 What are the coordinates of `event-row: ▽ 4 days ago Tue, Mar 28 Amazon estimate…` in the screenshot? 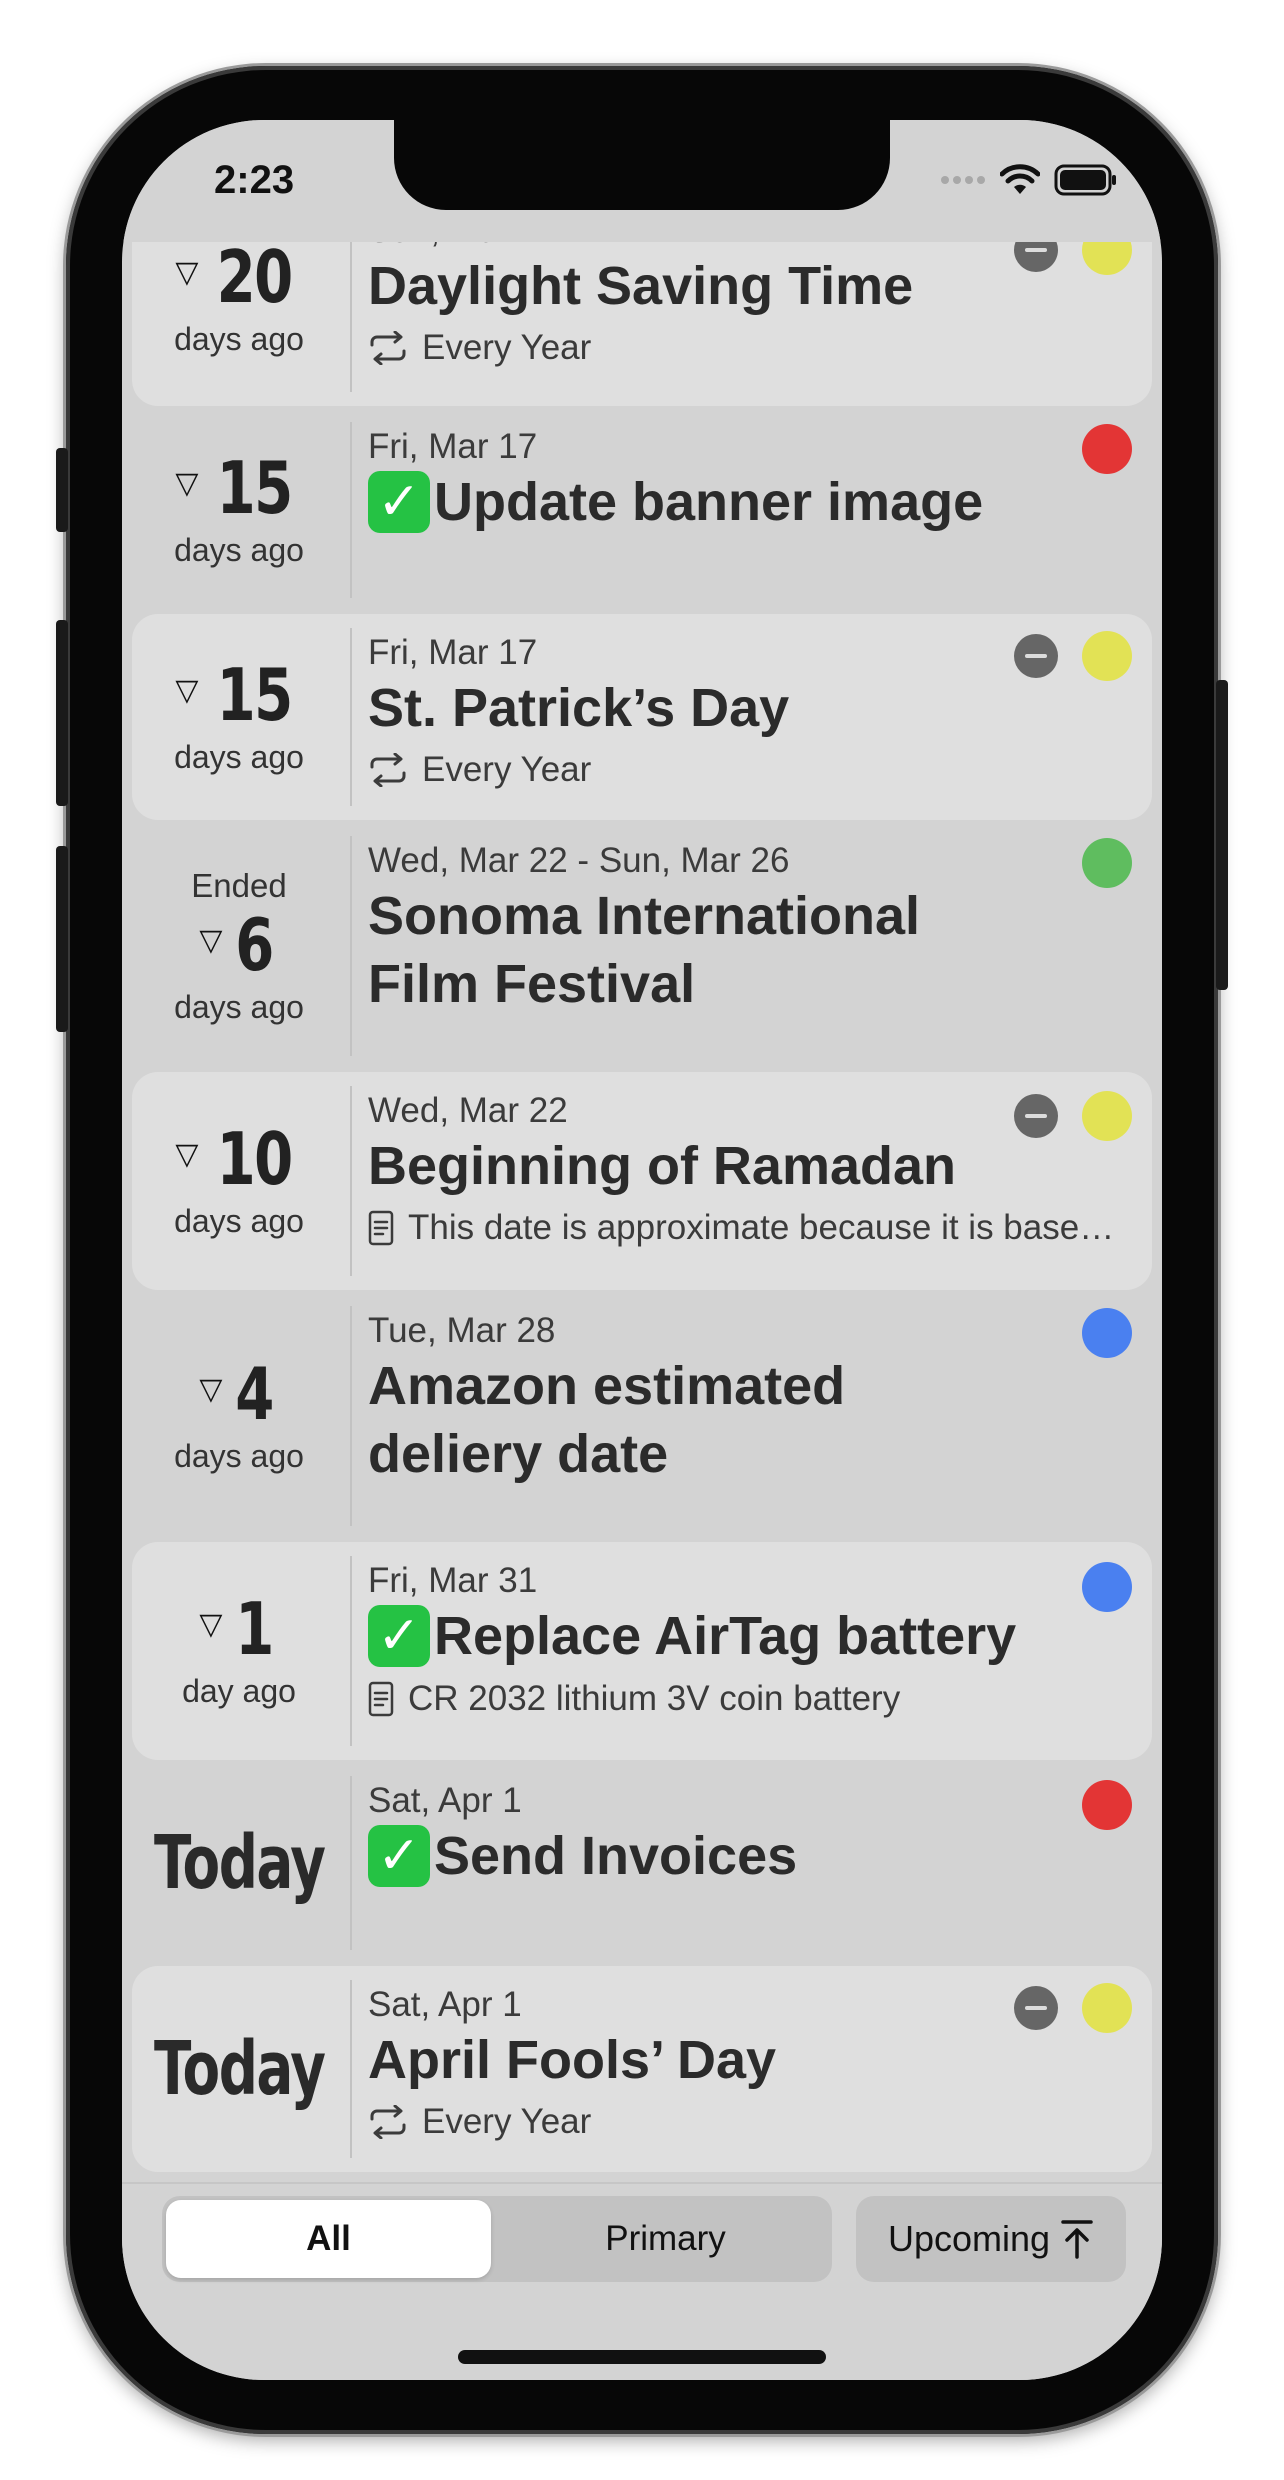 It's located at (642, 1416).